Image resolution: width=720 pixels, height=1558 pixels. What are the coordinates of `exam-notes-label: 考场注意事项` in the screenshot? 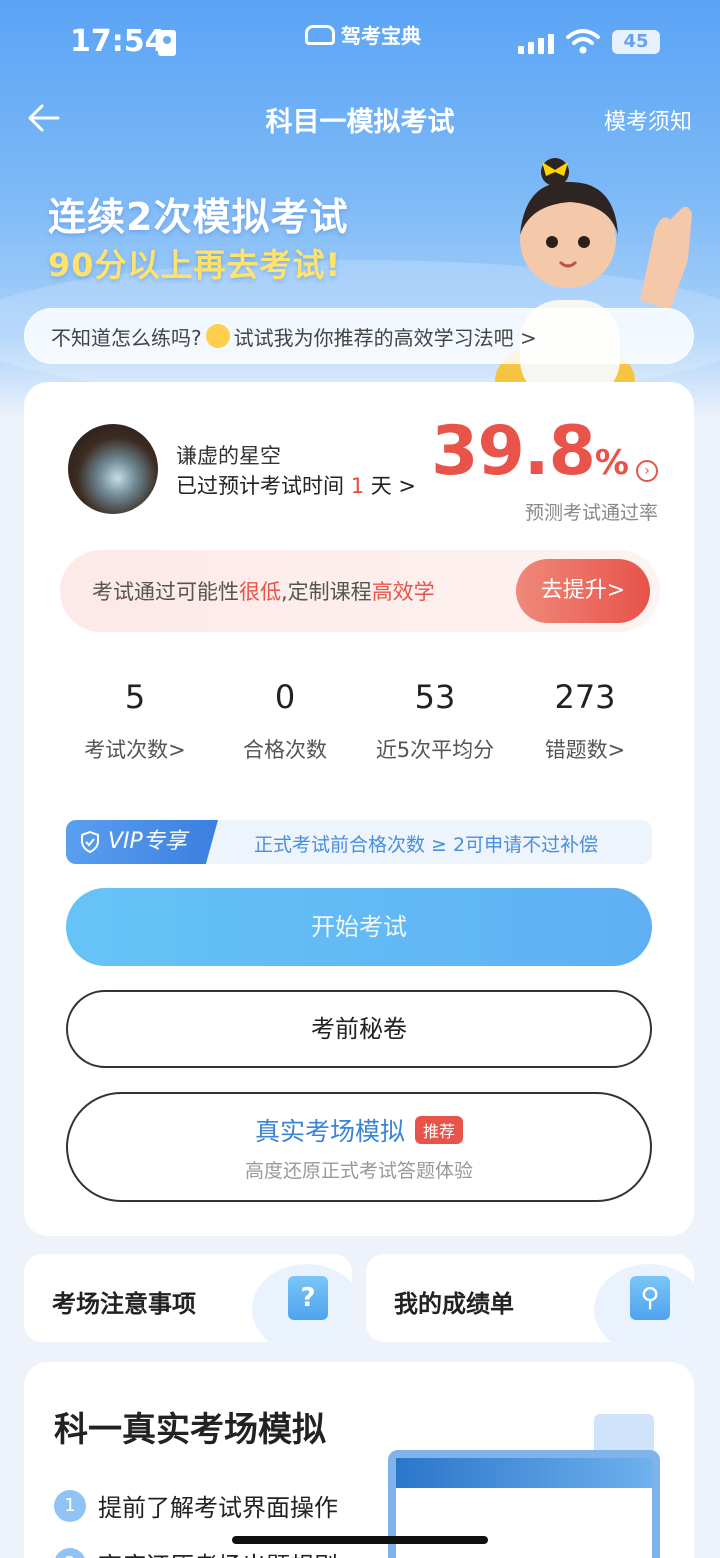 It's located at (124, 1304).